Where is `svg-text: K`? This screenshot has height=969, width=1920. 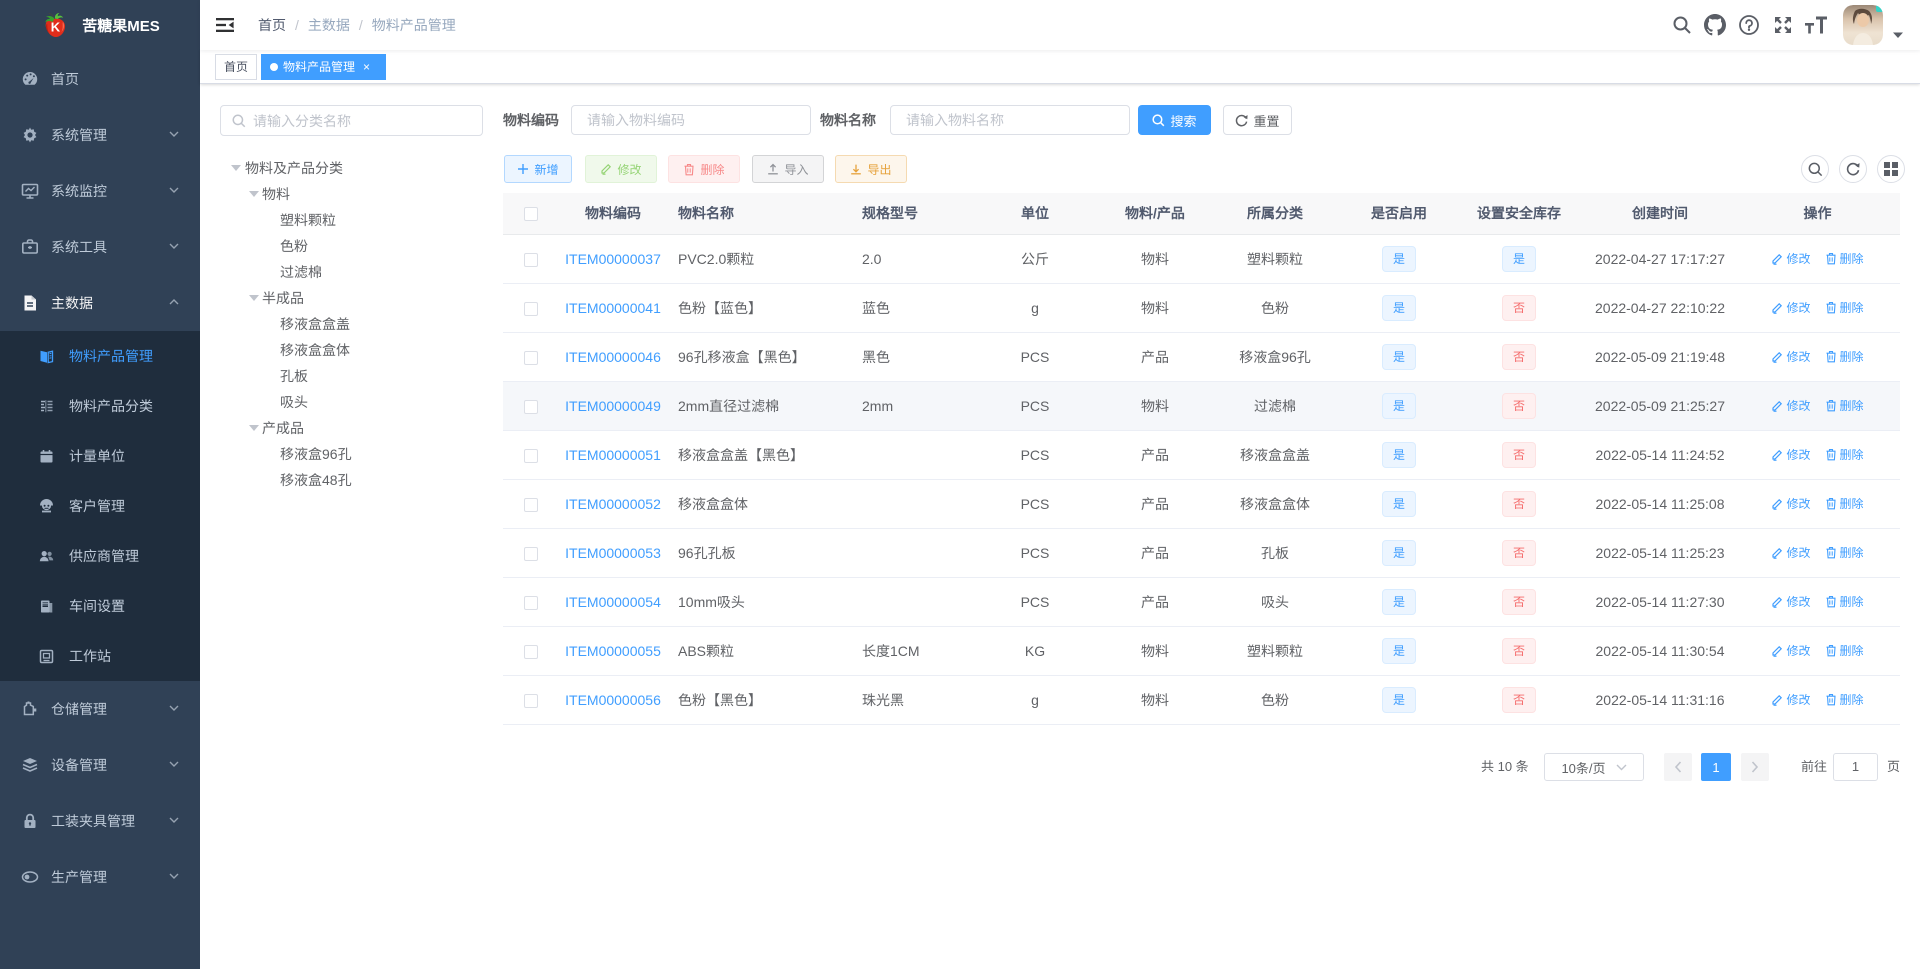 svg-text: K is located at coordinates (56, 27).